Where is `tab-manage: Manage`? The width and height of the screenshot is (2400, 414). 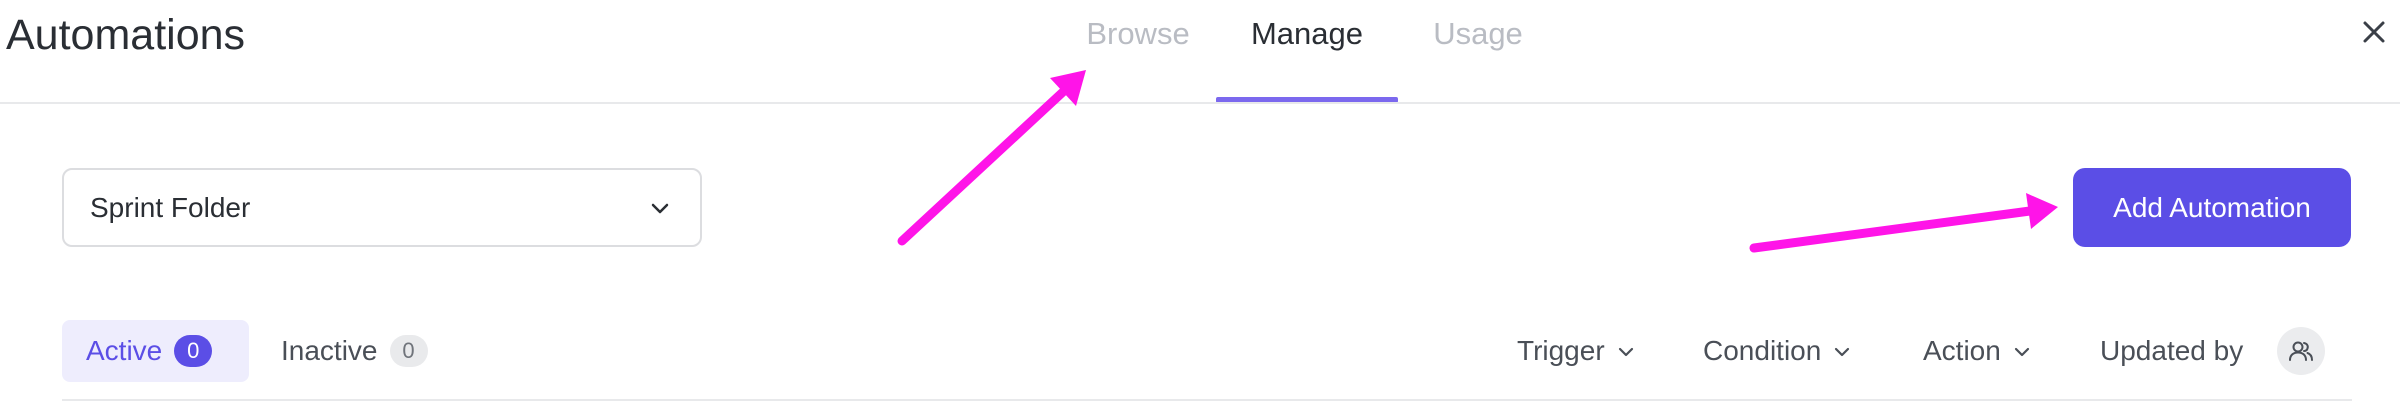 tab-manage: Manage is located at coordinates (1307, 51).